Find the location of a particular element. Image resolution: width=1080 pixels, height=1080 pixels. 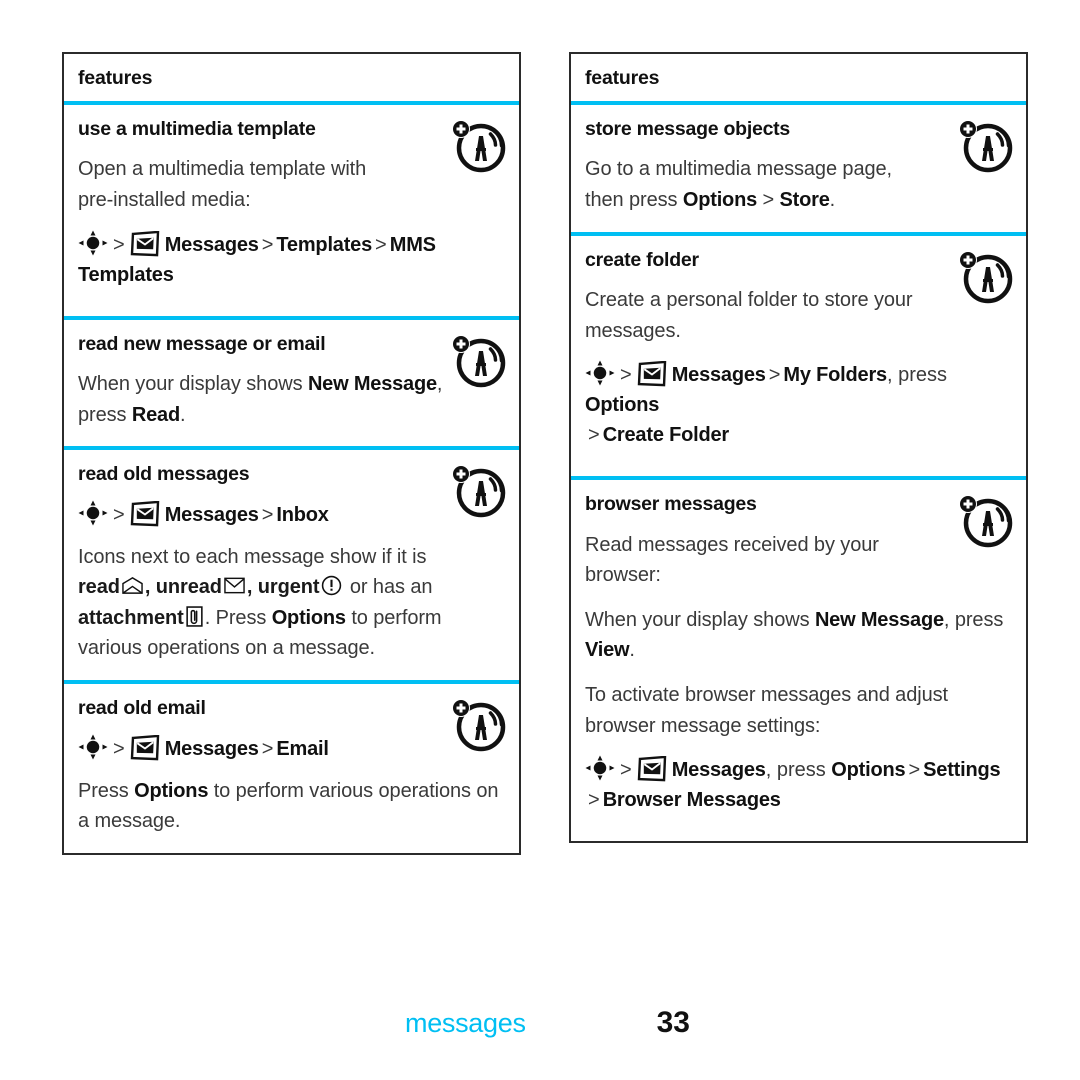

ui-label: Options is located at coordinates (720, 200).